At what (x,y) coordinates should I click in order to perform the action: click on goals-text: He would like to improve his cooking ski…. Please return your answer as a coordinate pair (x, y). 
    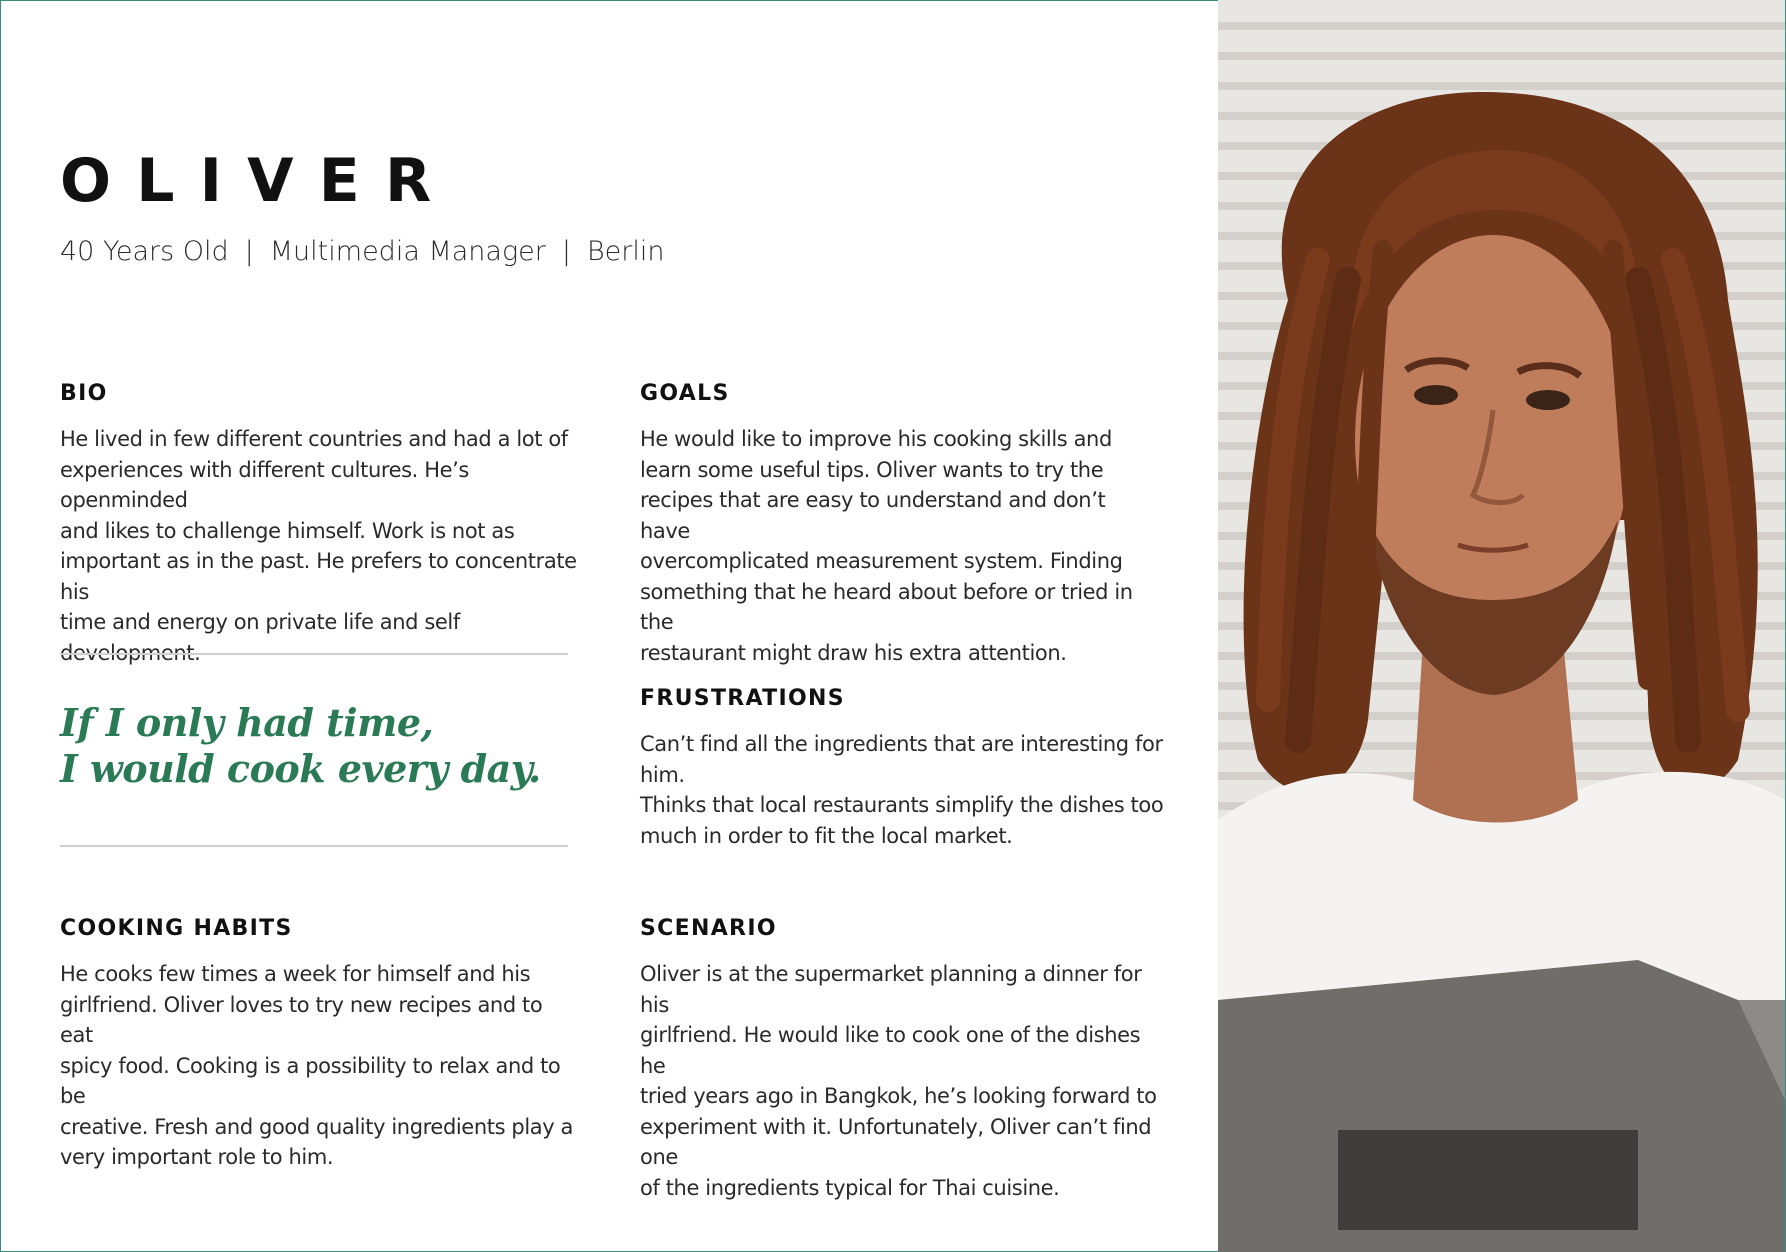
    Looking at the image, I should click on (900, 546).